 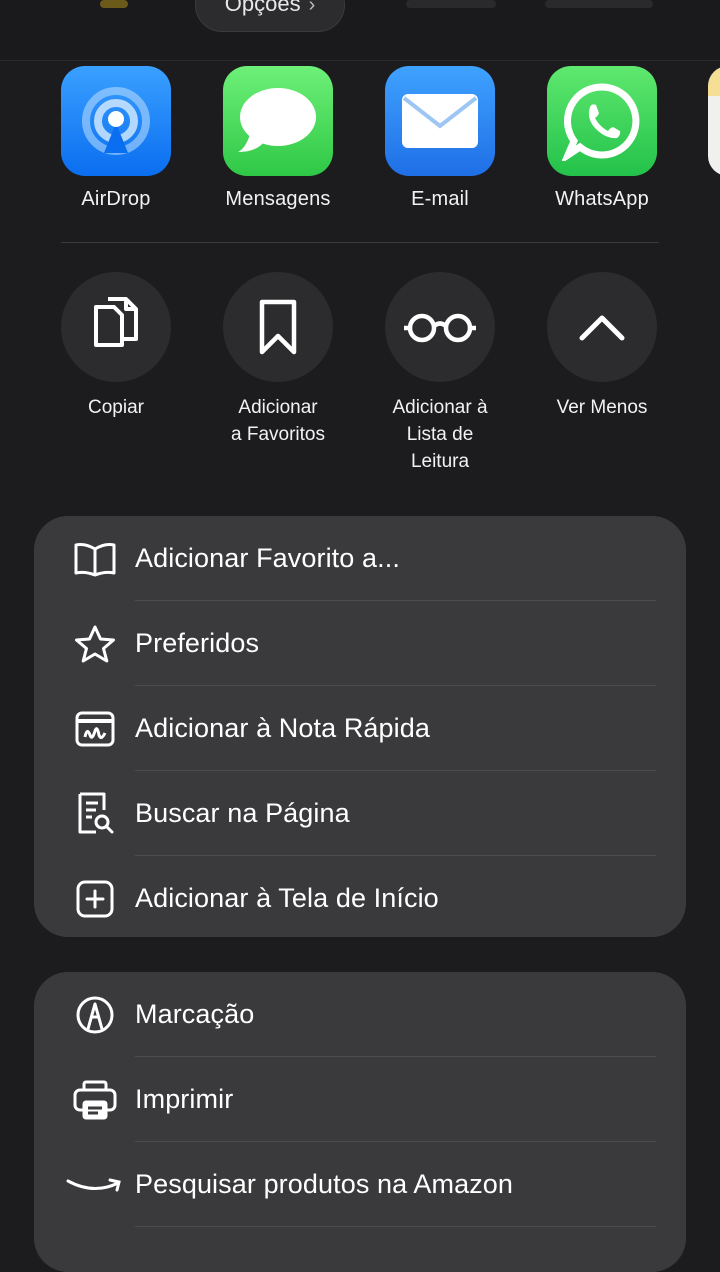 I want to click on row-separator, so click(x=395, y=1226).